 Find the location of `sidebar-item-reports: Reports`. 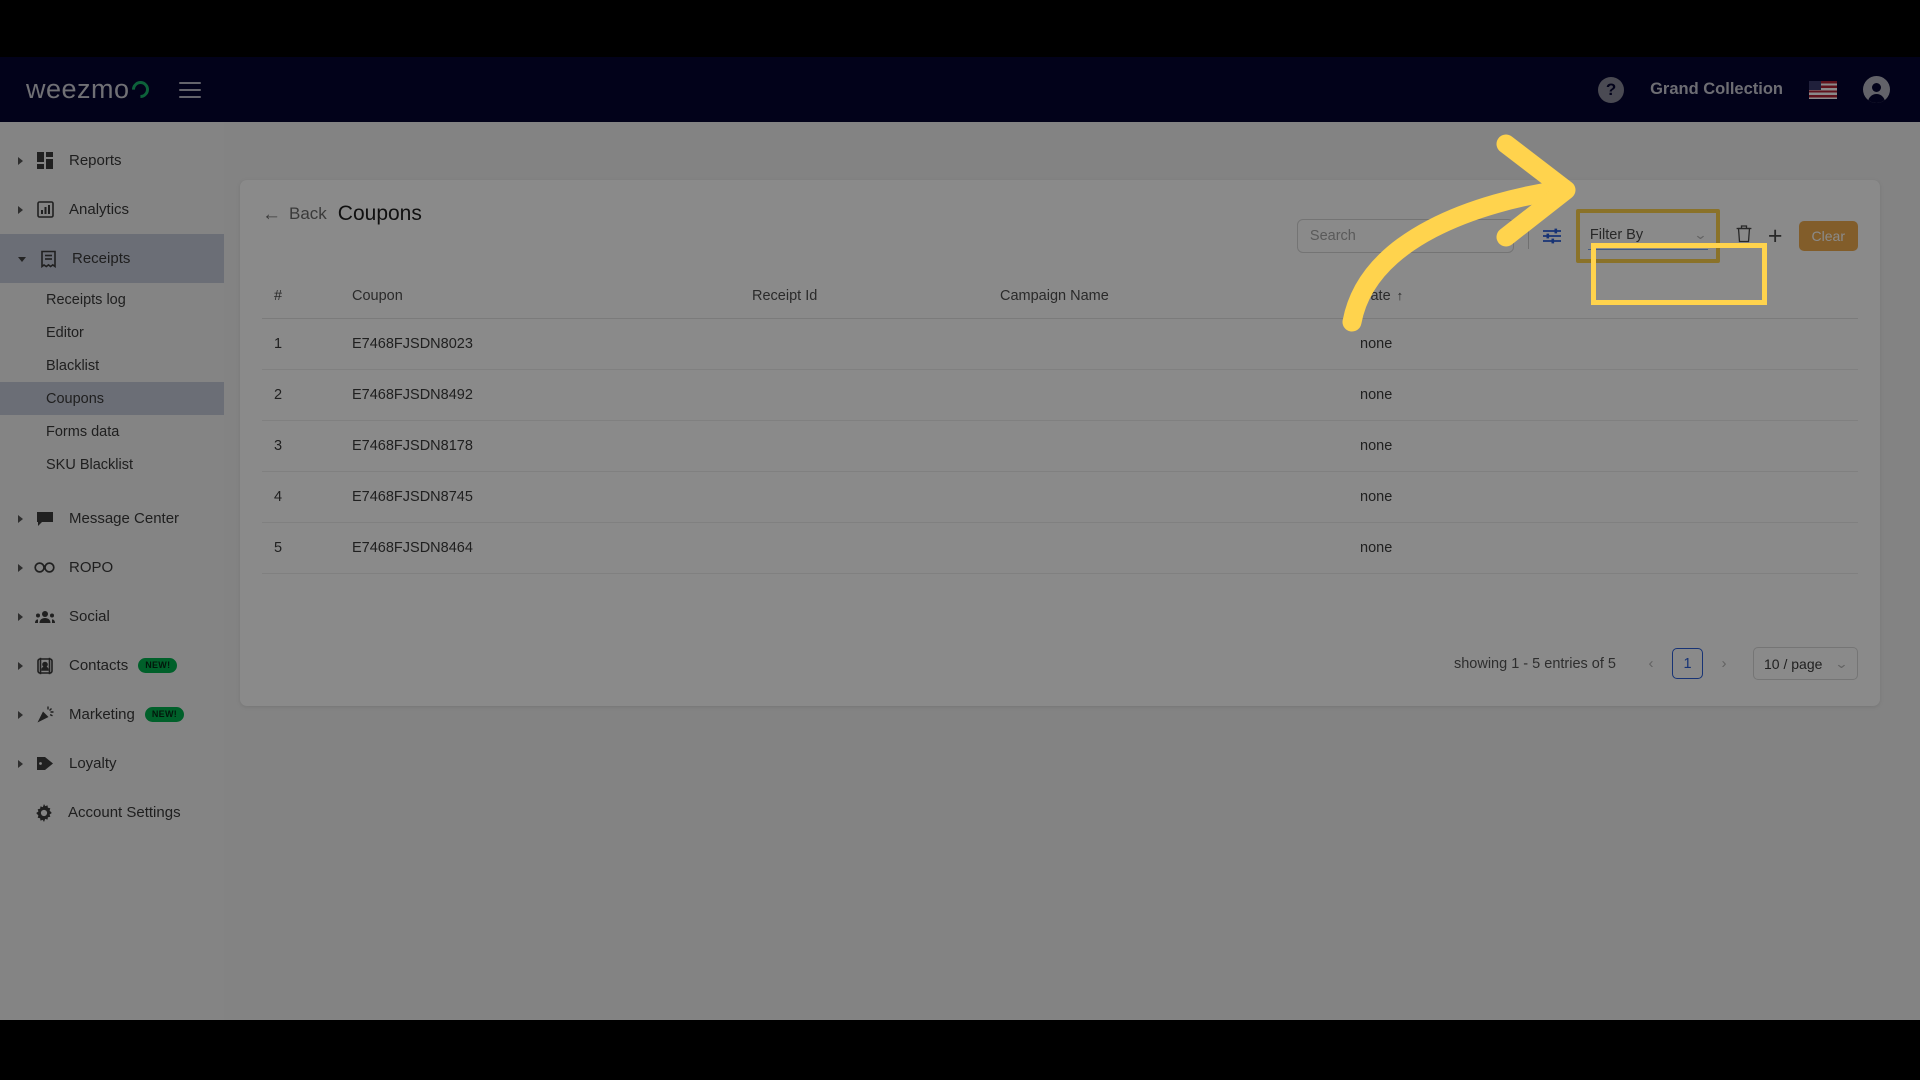

sidebar-item-reports: Reports is located at coordinates (112, 160).